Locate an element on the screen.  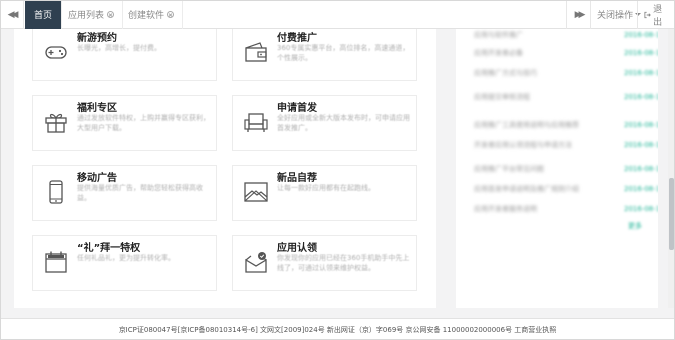
tab-create-software: 创建软件 is located at coordinates (152, 14).